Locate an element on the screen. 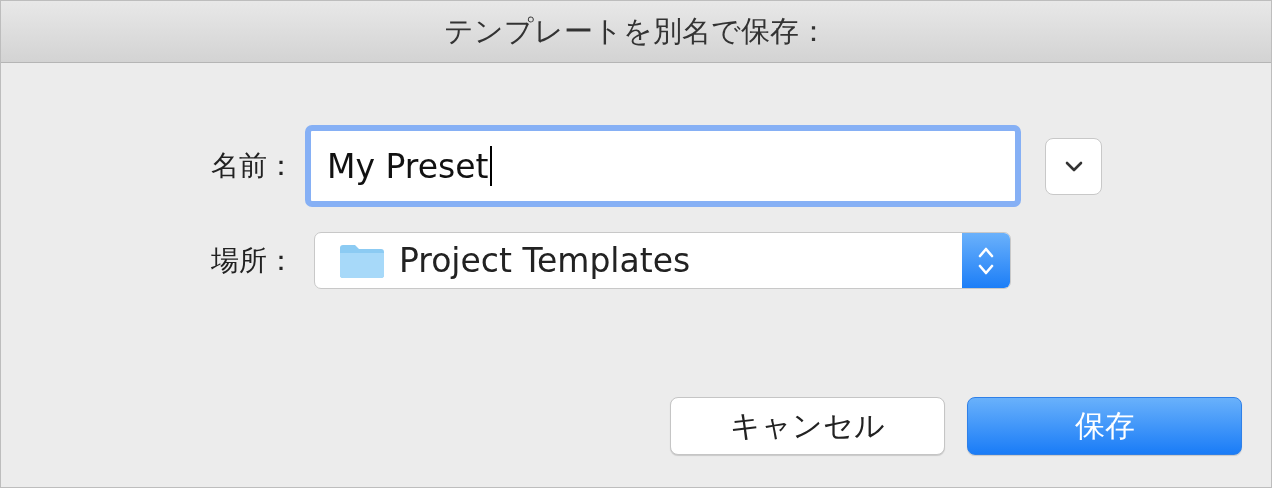  field-label: 名前： is located at coordinates (253, 166).